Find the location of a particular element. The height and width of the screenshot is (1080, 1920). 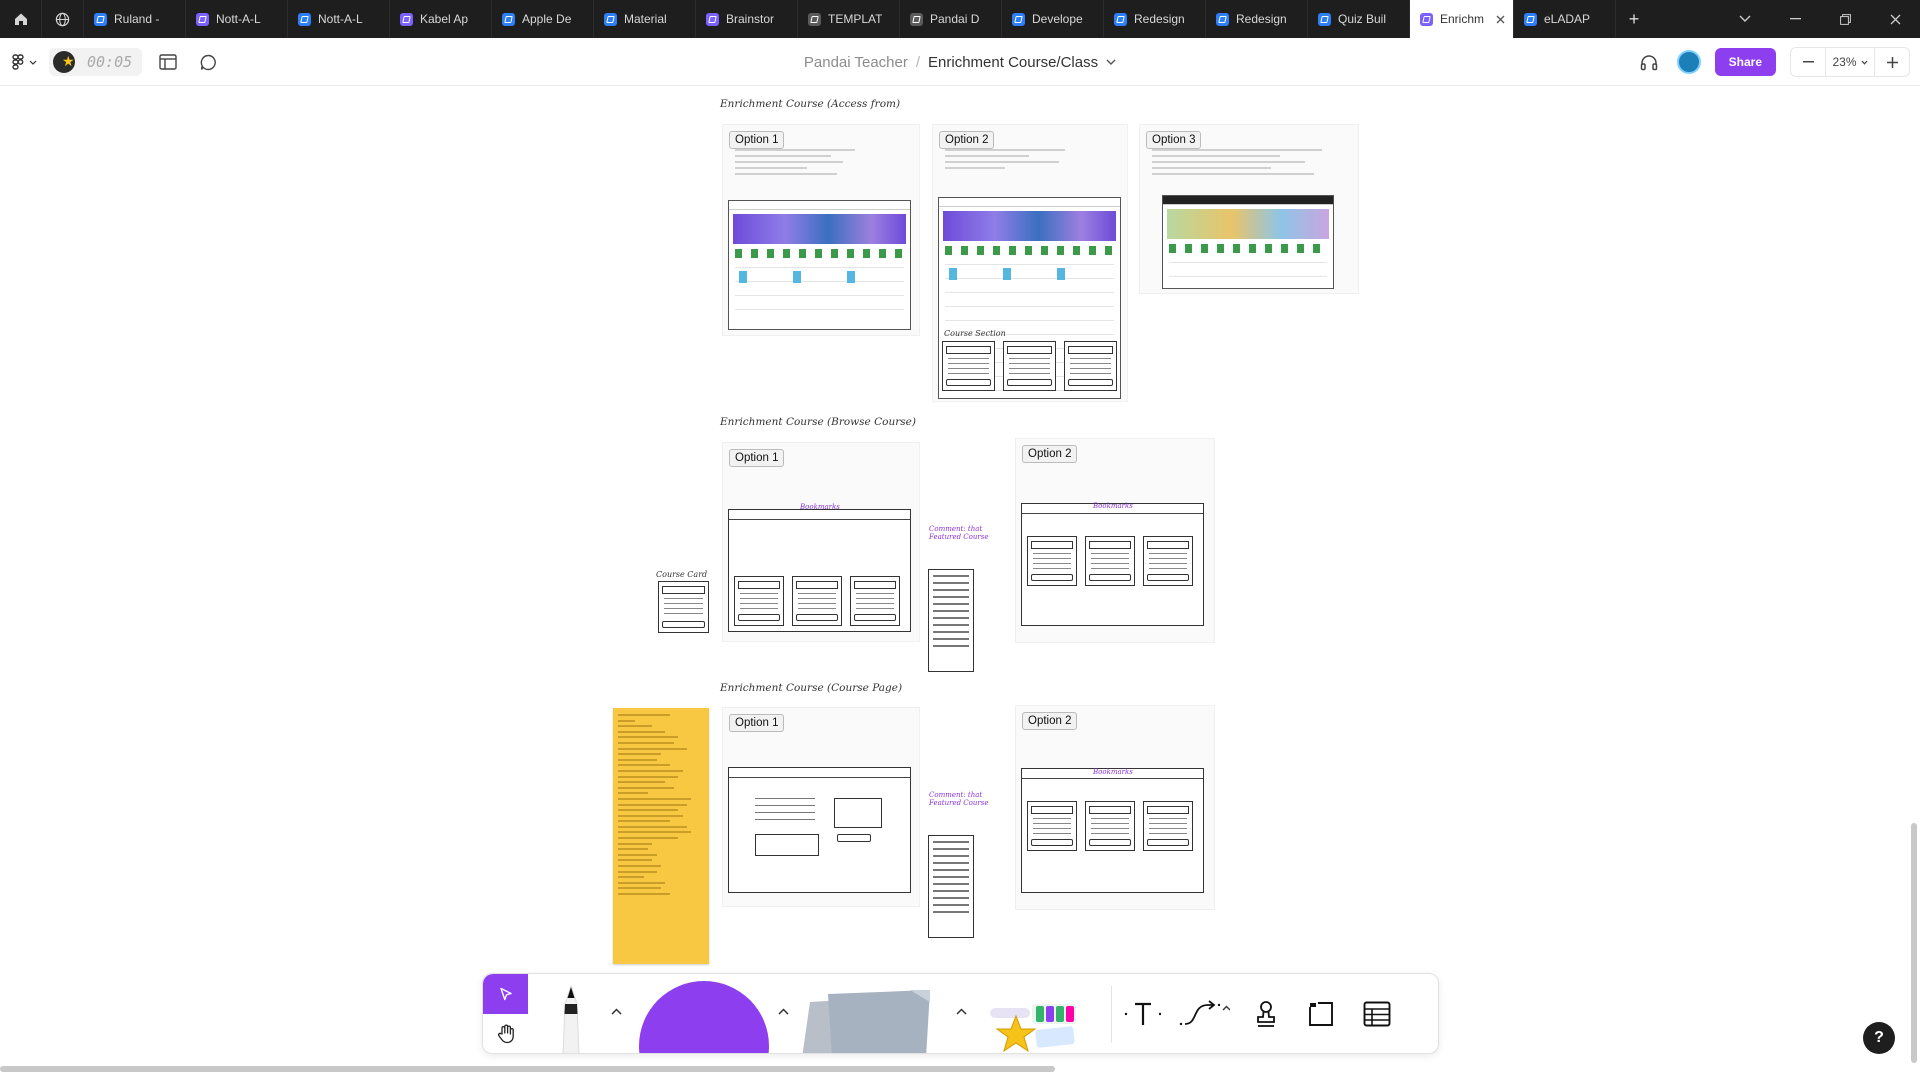

close-window-button is located at coordinates (1895, 19).